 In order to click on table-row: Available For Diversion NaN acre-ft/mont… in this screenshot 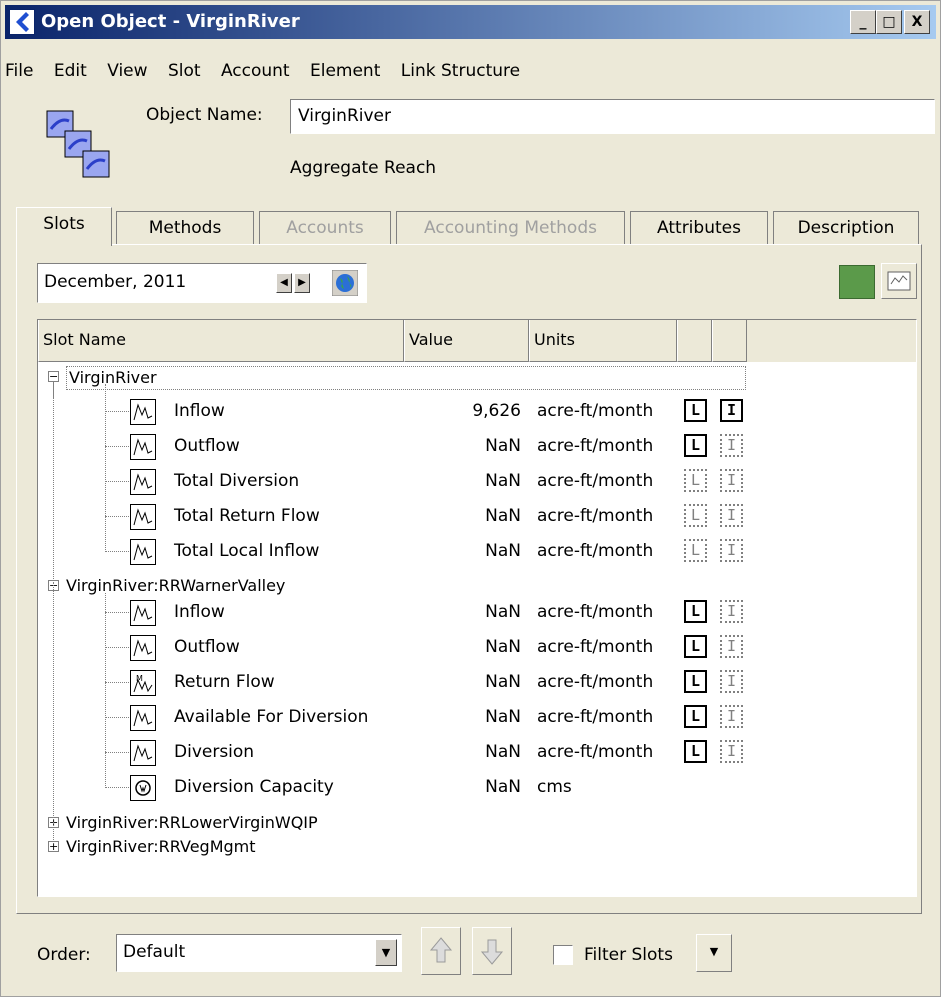, I will do `click(477, 720)`.